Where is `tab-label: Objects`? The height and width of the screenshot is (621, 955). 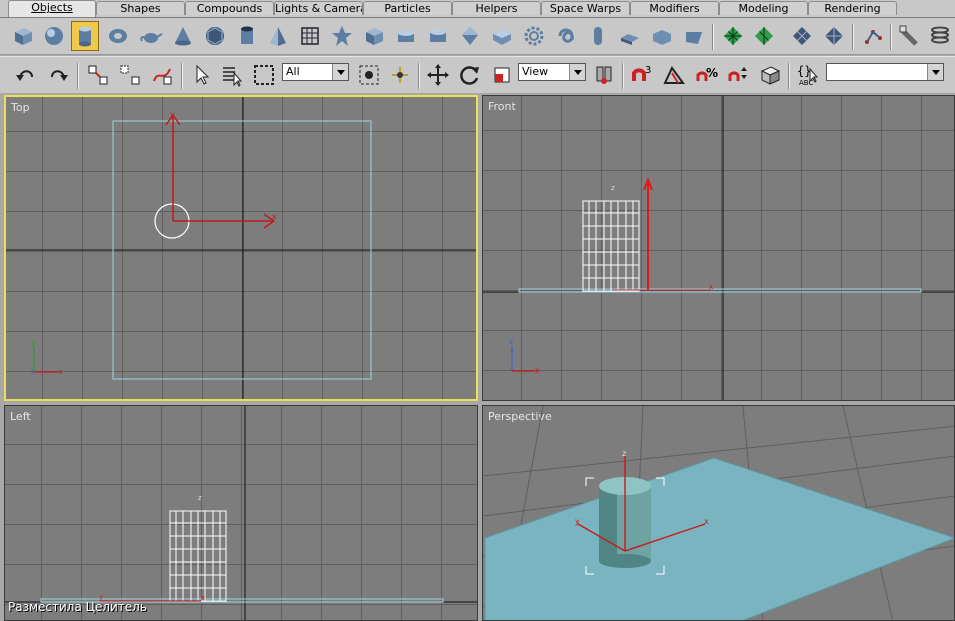 tab-label: Objects is located at coordinates (52, 7).